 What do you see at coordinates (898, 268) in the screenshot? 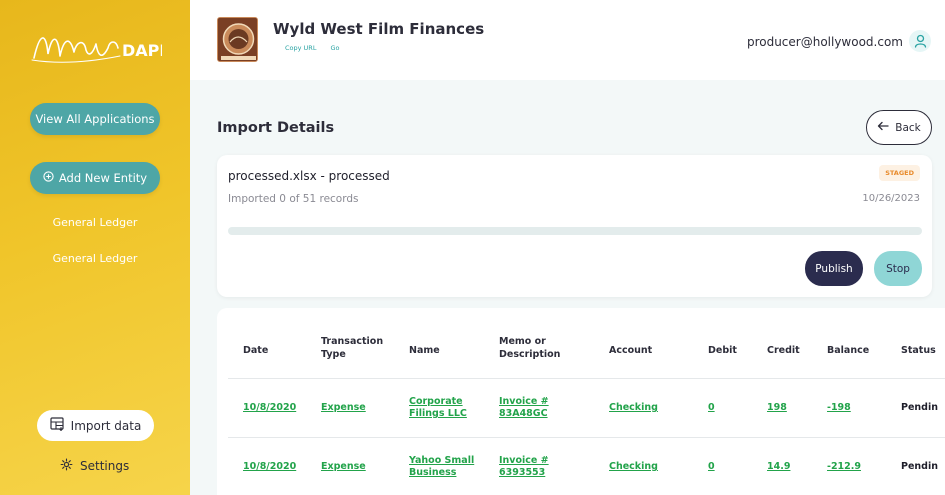
I see `stop-button: Stop` at bounding box center [898, 268].